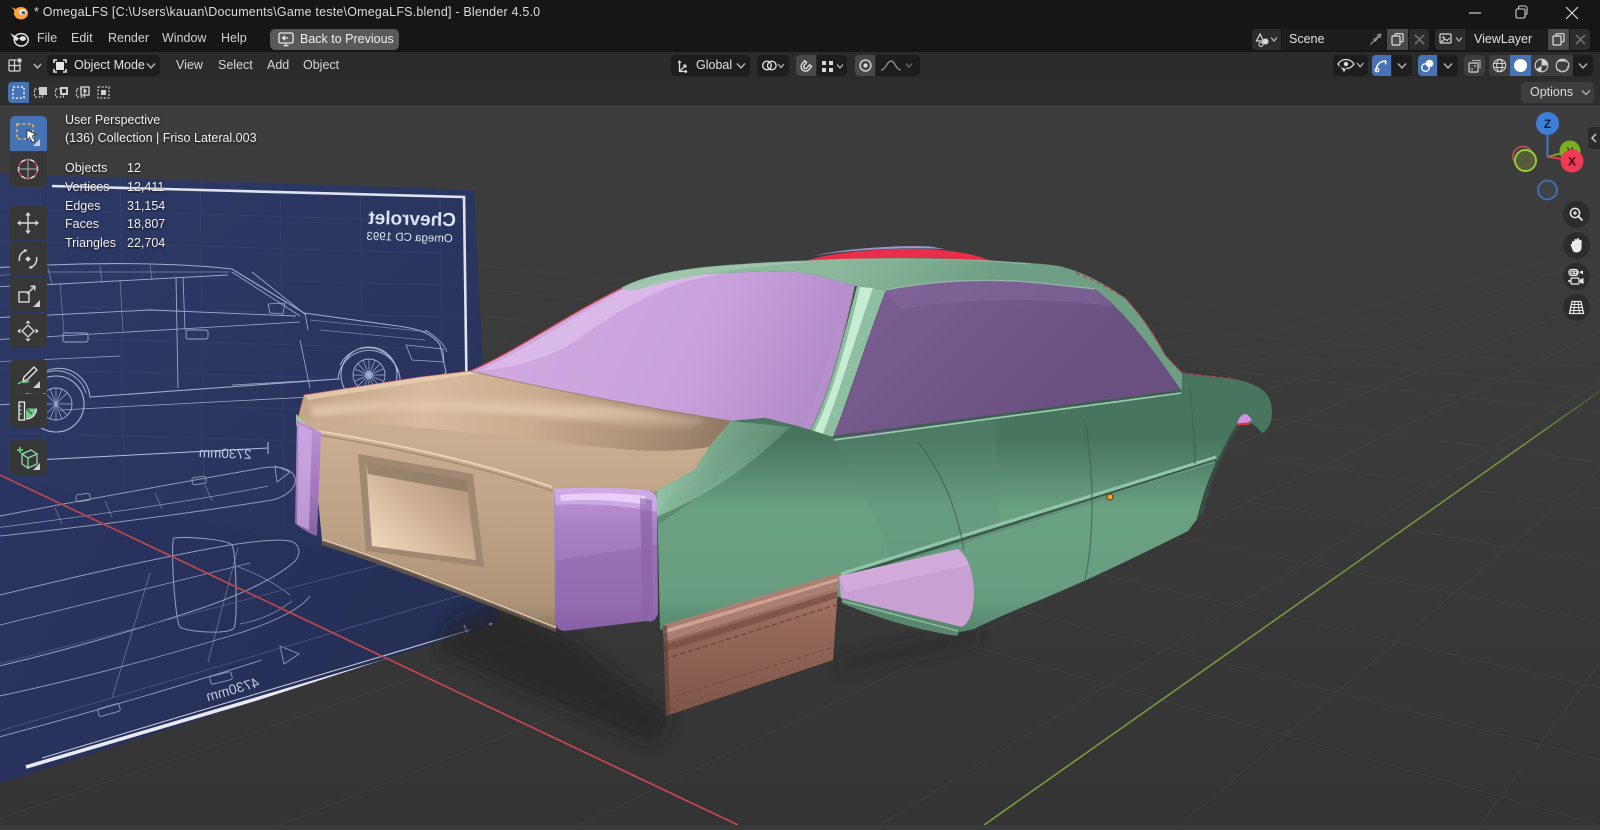 This screenshot has height=830, width=1600. I want to click on svg-text: Chevrolet, so click(411, 219).